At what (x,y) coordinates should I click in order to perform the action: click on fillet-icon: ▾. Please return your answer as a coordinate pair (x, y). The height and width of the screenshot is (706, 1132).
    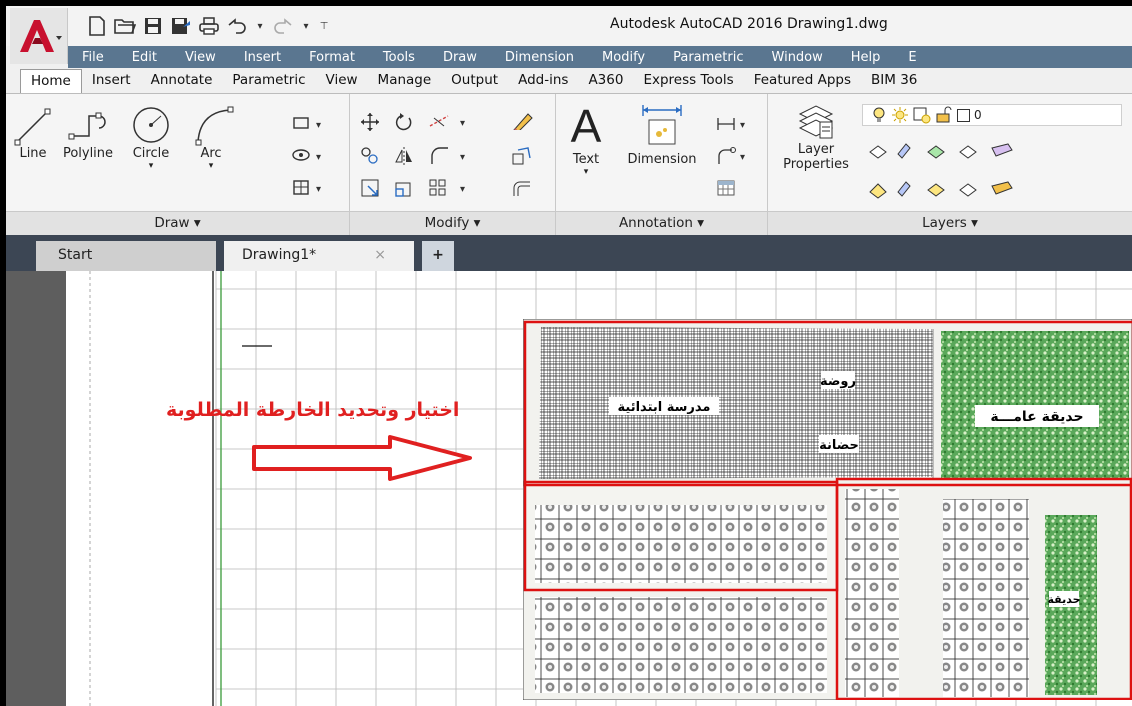
    Looking at the image, I should click on (453, 156).